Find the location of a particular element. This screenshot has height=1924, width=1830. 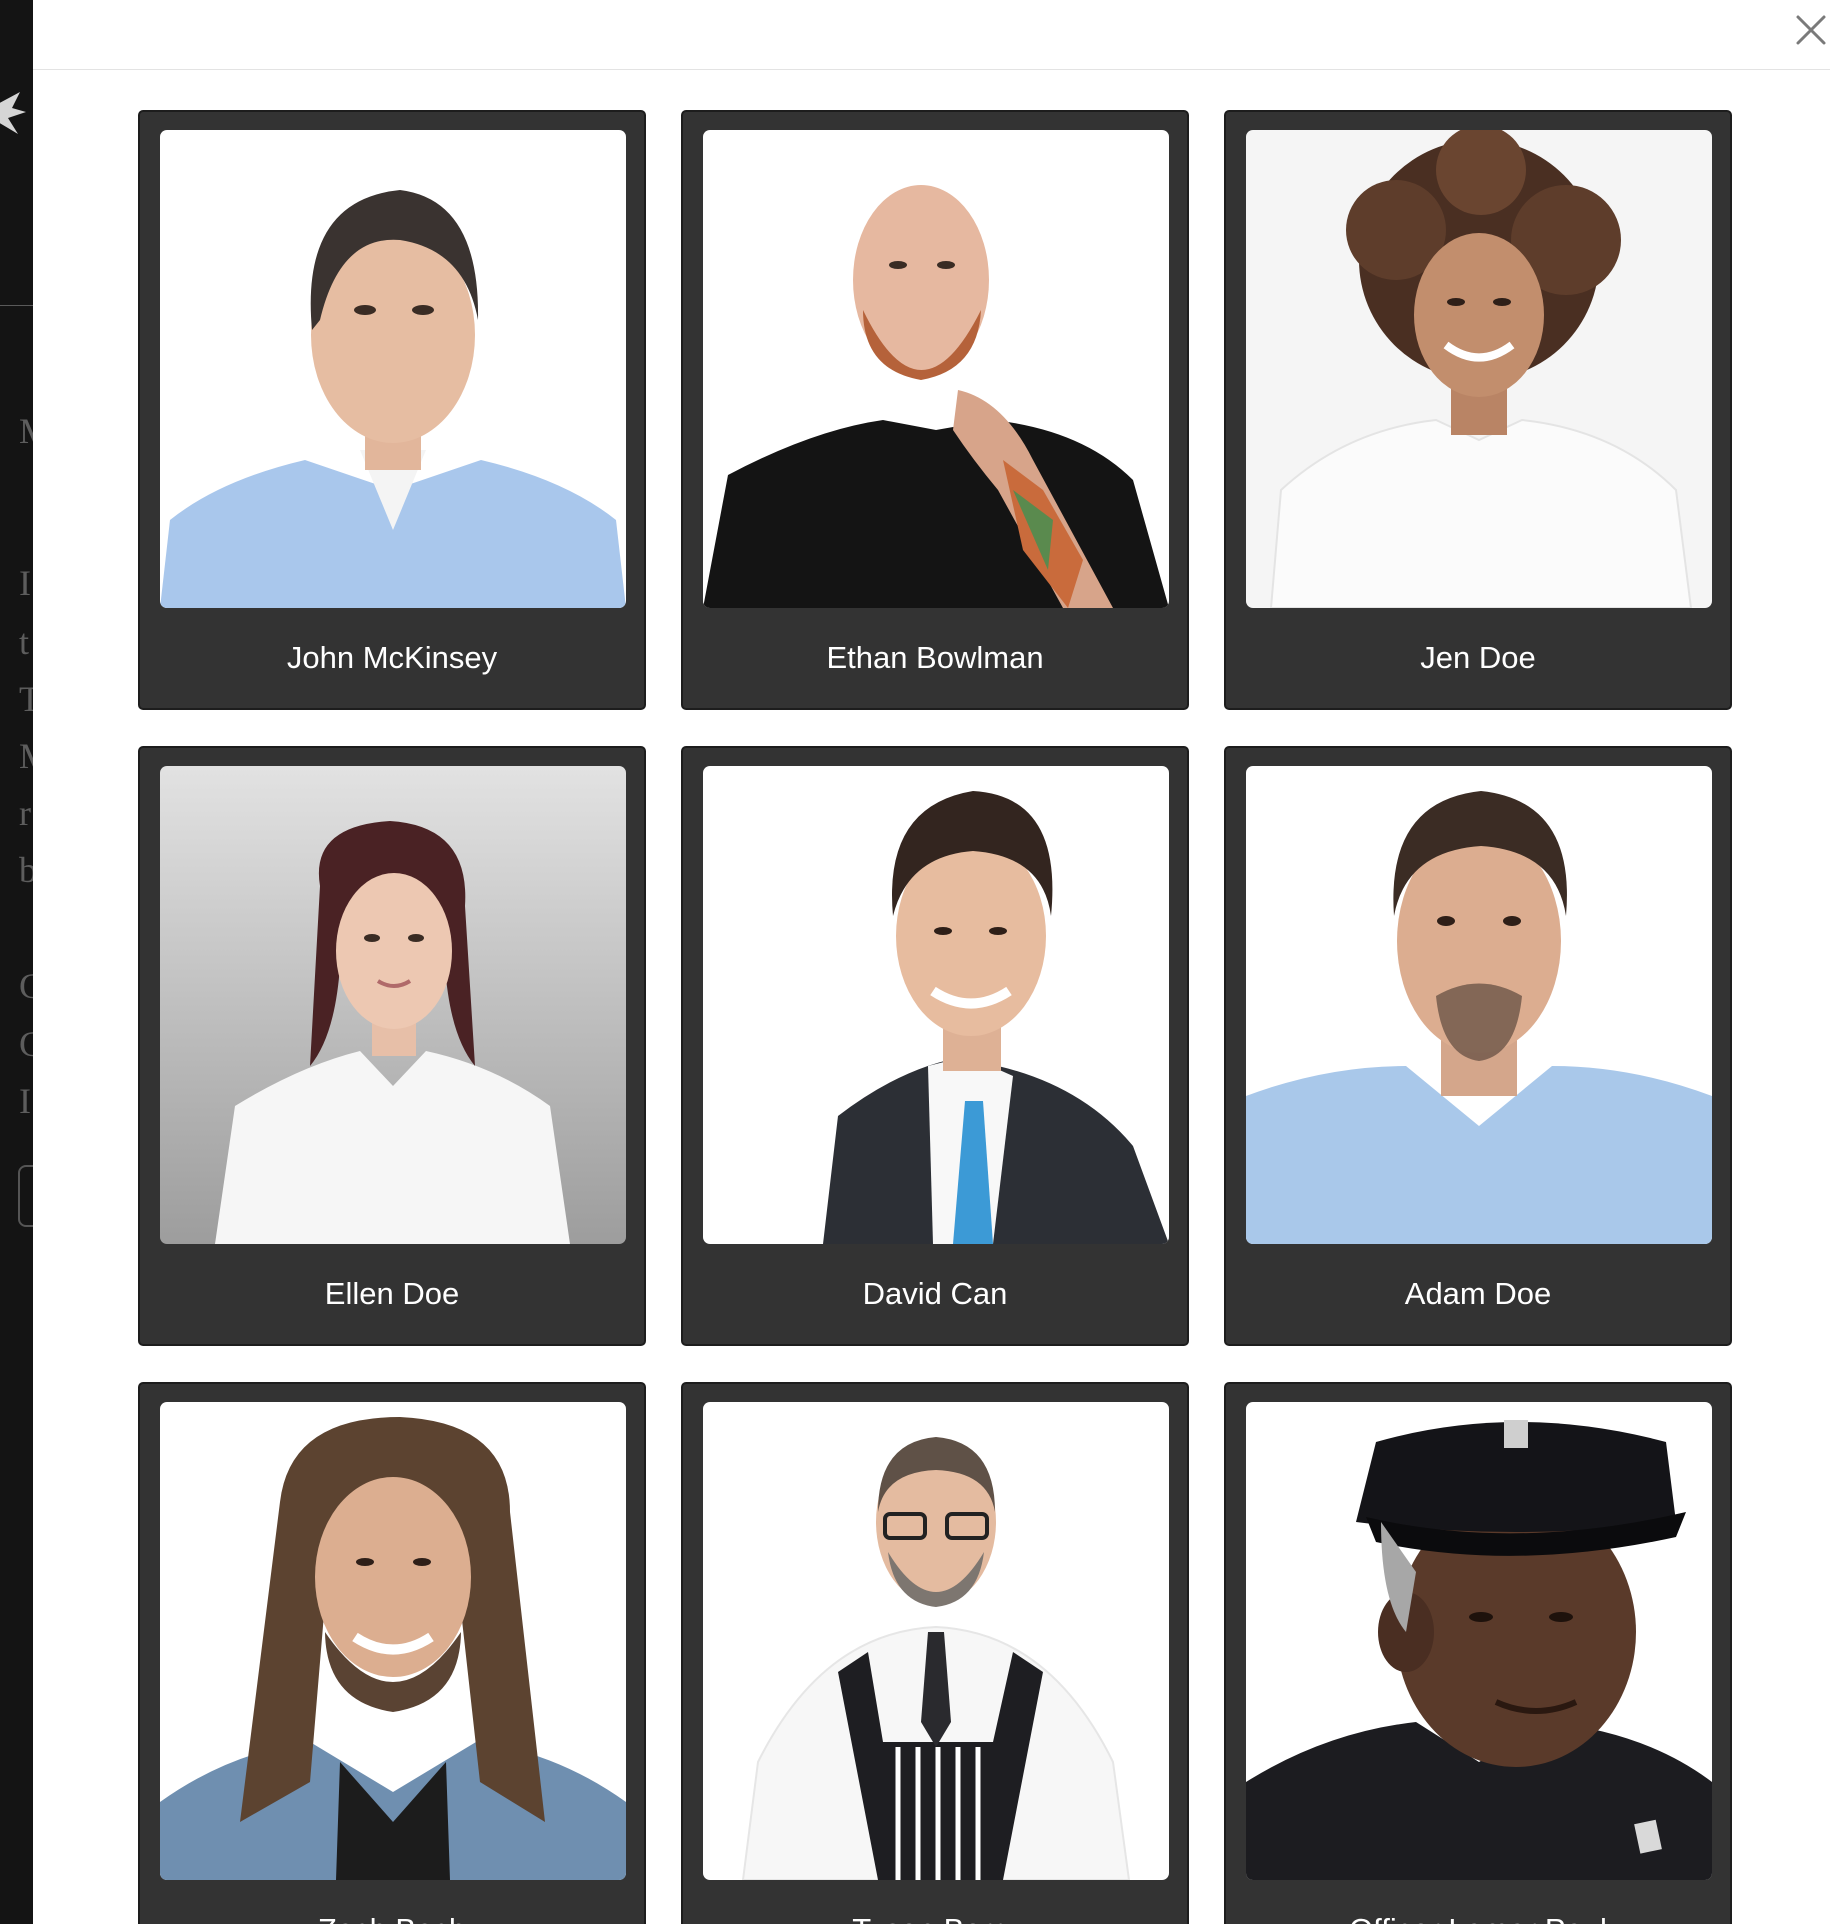

person-name: Tyson Berry is located at coordinates (935, 1919).